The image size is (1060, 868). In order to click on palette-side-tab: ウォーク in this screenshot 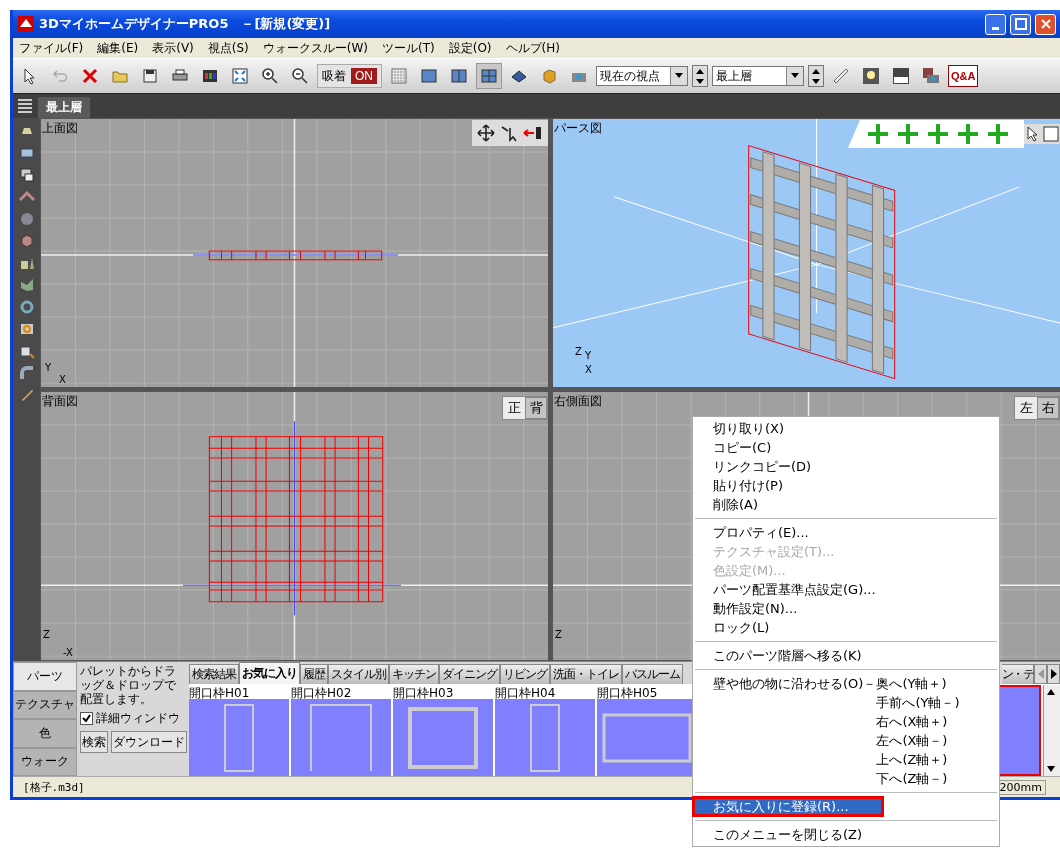, I will do `click(45, 761)`.